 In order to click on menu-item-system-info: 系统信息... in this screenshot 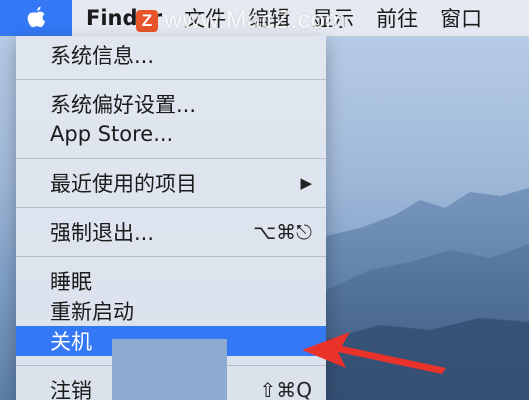, I will do `click(171, 55)`.